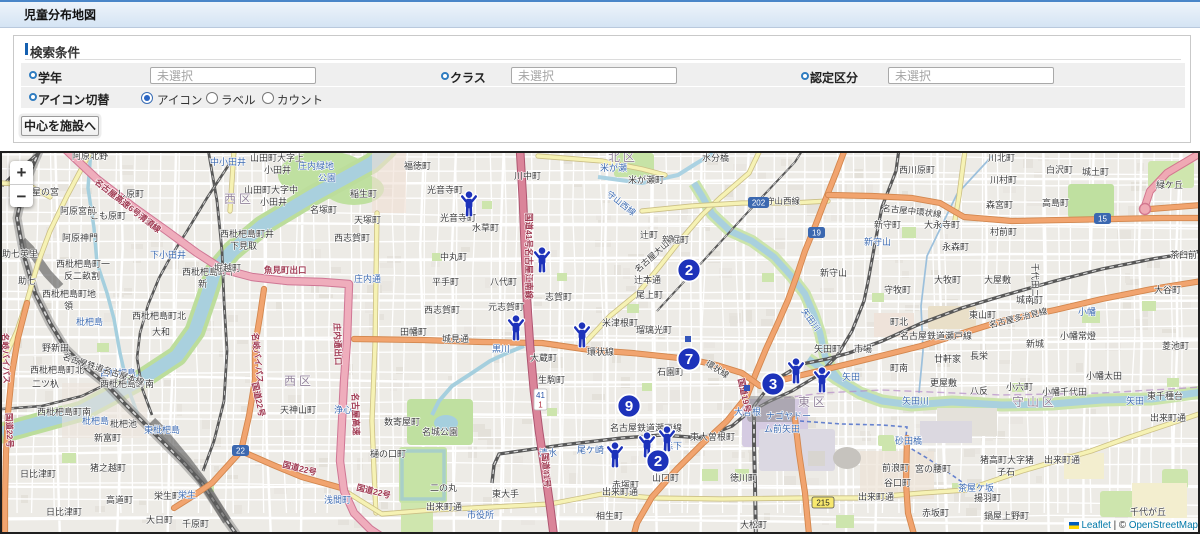 The height and width of the screenshot is (540, 1200). I want to click on svg-text: 小六町, so click(1019, 386).